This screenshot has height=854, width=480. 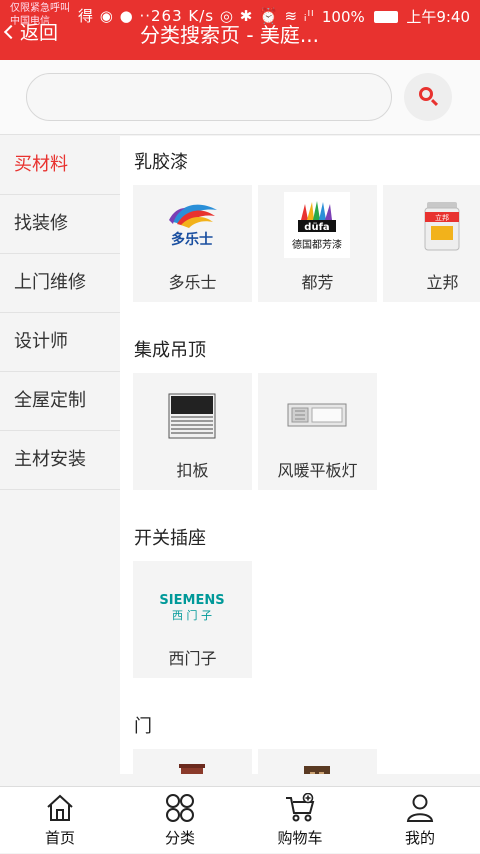 What do you see at coordinates (438, 17) in the screenshot?
I see `clock: 上午9:40` at bounding box center [438, 17].